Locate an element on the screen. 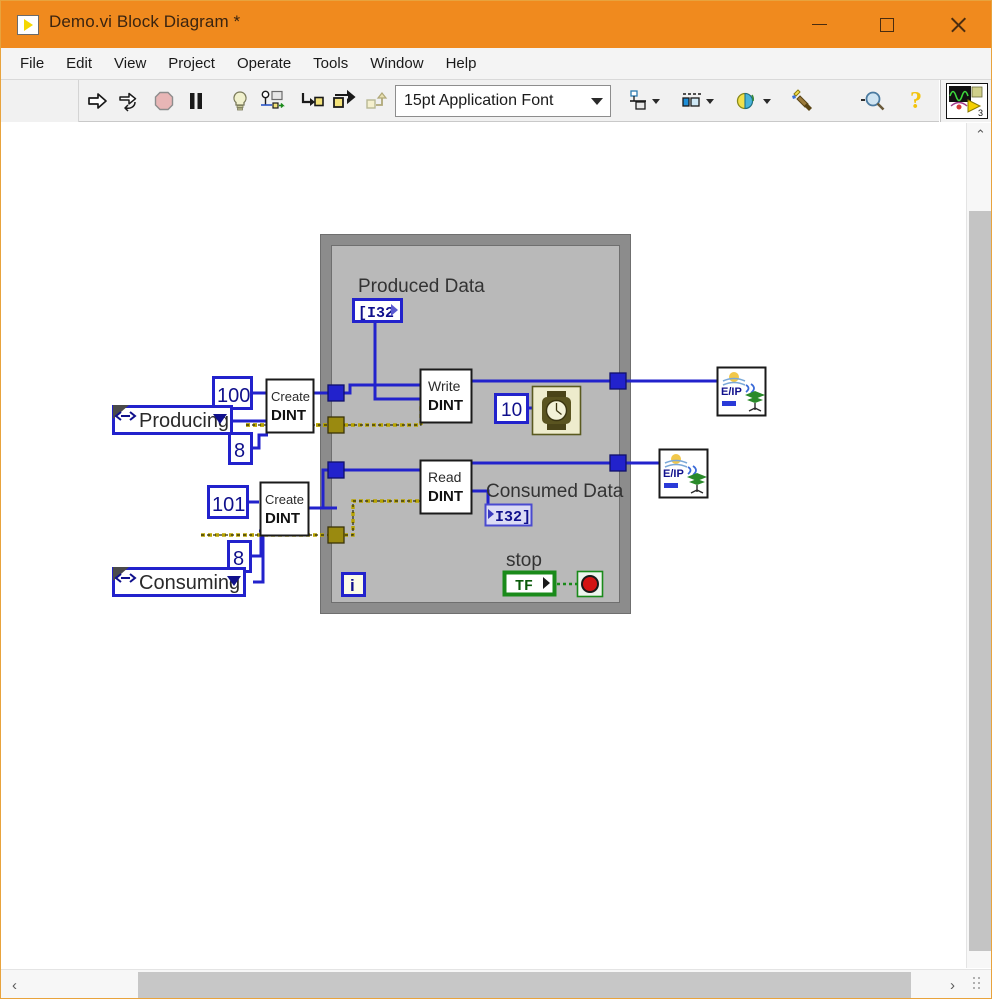  font-selector-arrow is located at coordinates (597, 101).